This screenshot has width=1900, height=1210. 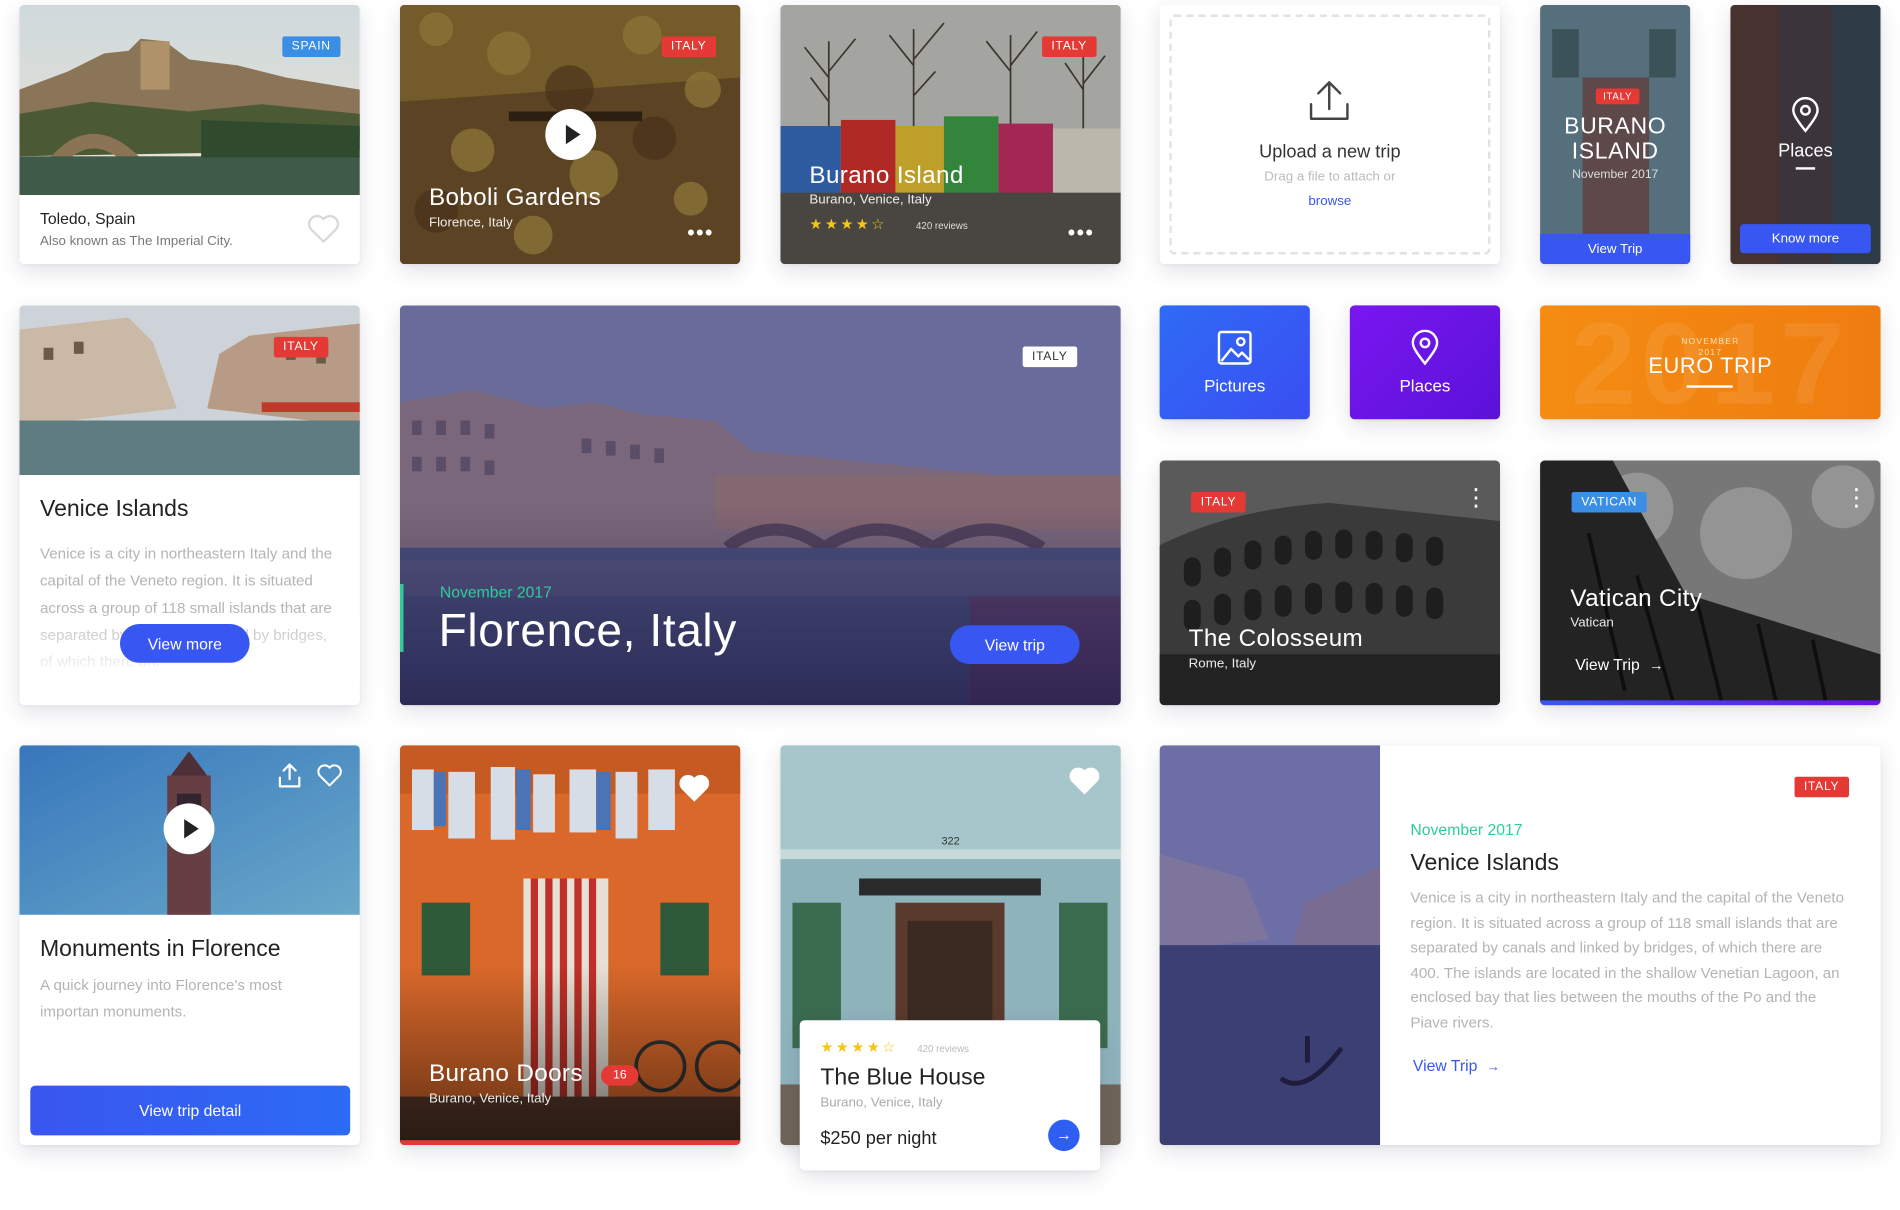 I want to click on dropzone, so click(x=1330, y=134).